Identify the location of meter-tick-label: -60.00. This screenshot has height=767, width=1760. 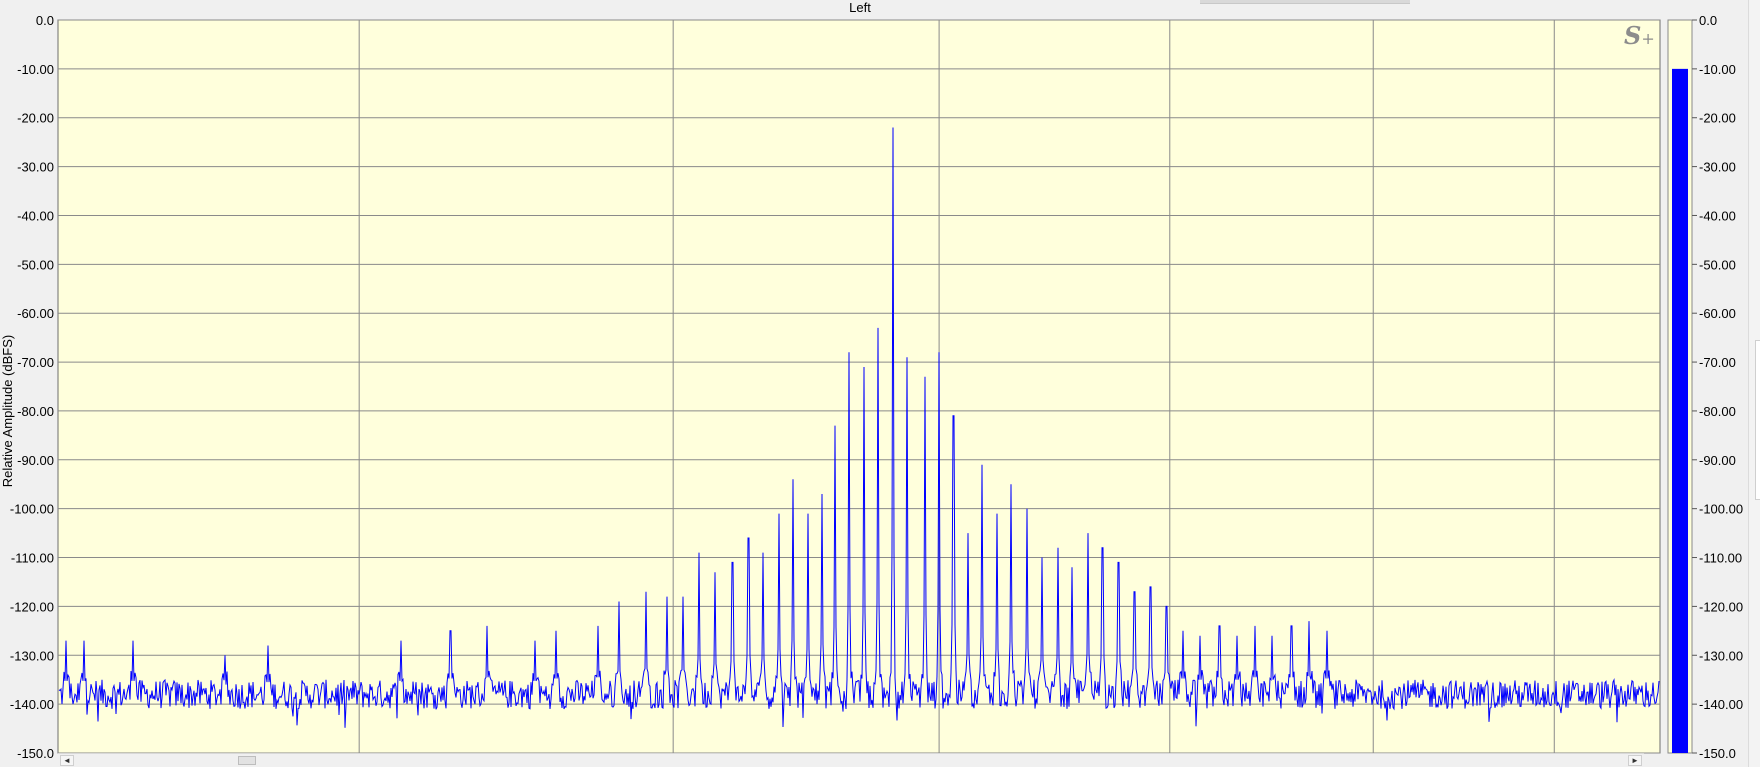
(1717, 313).